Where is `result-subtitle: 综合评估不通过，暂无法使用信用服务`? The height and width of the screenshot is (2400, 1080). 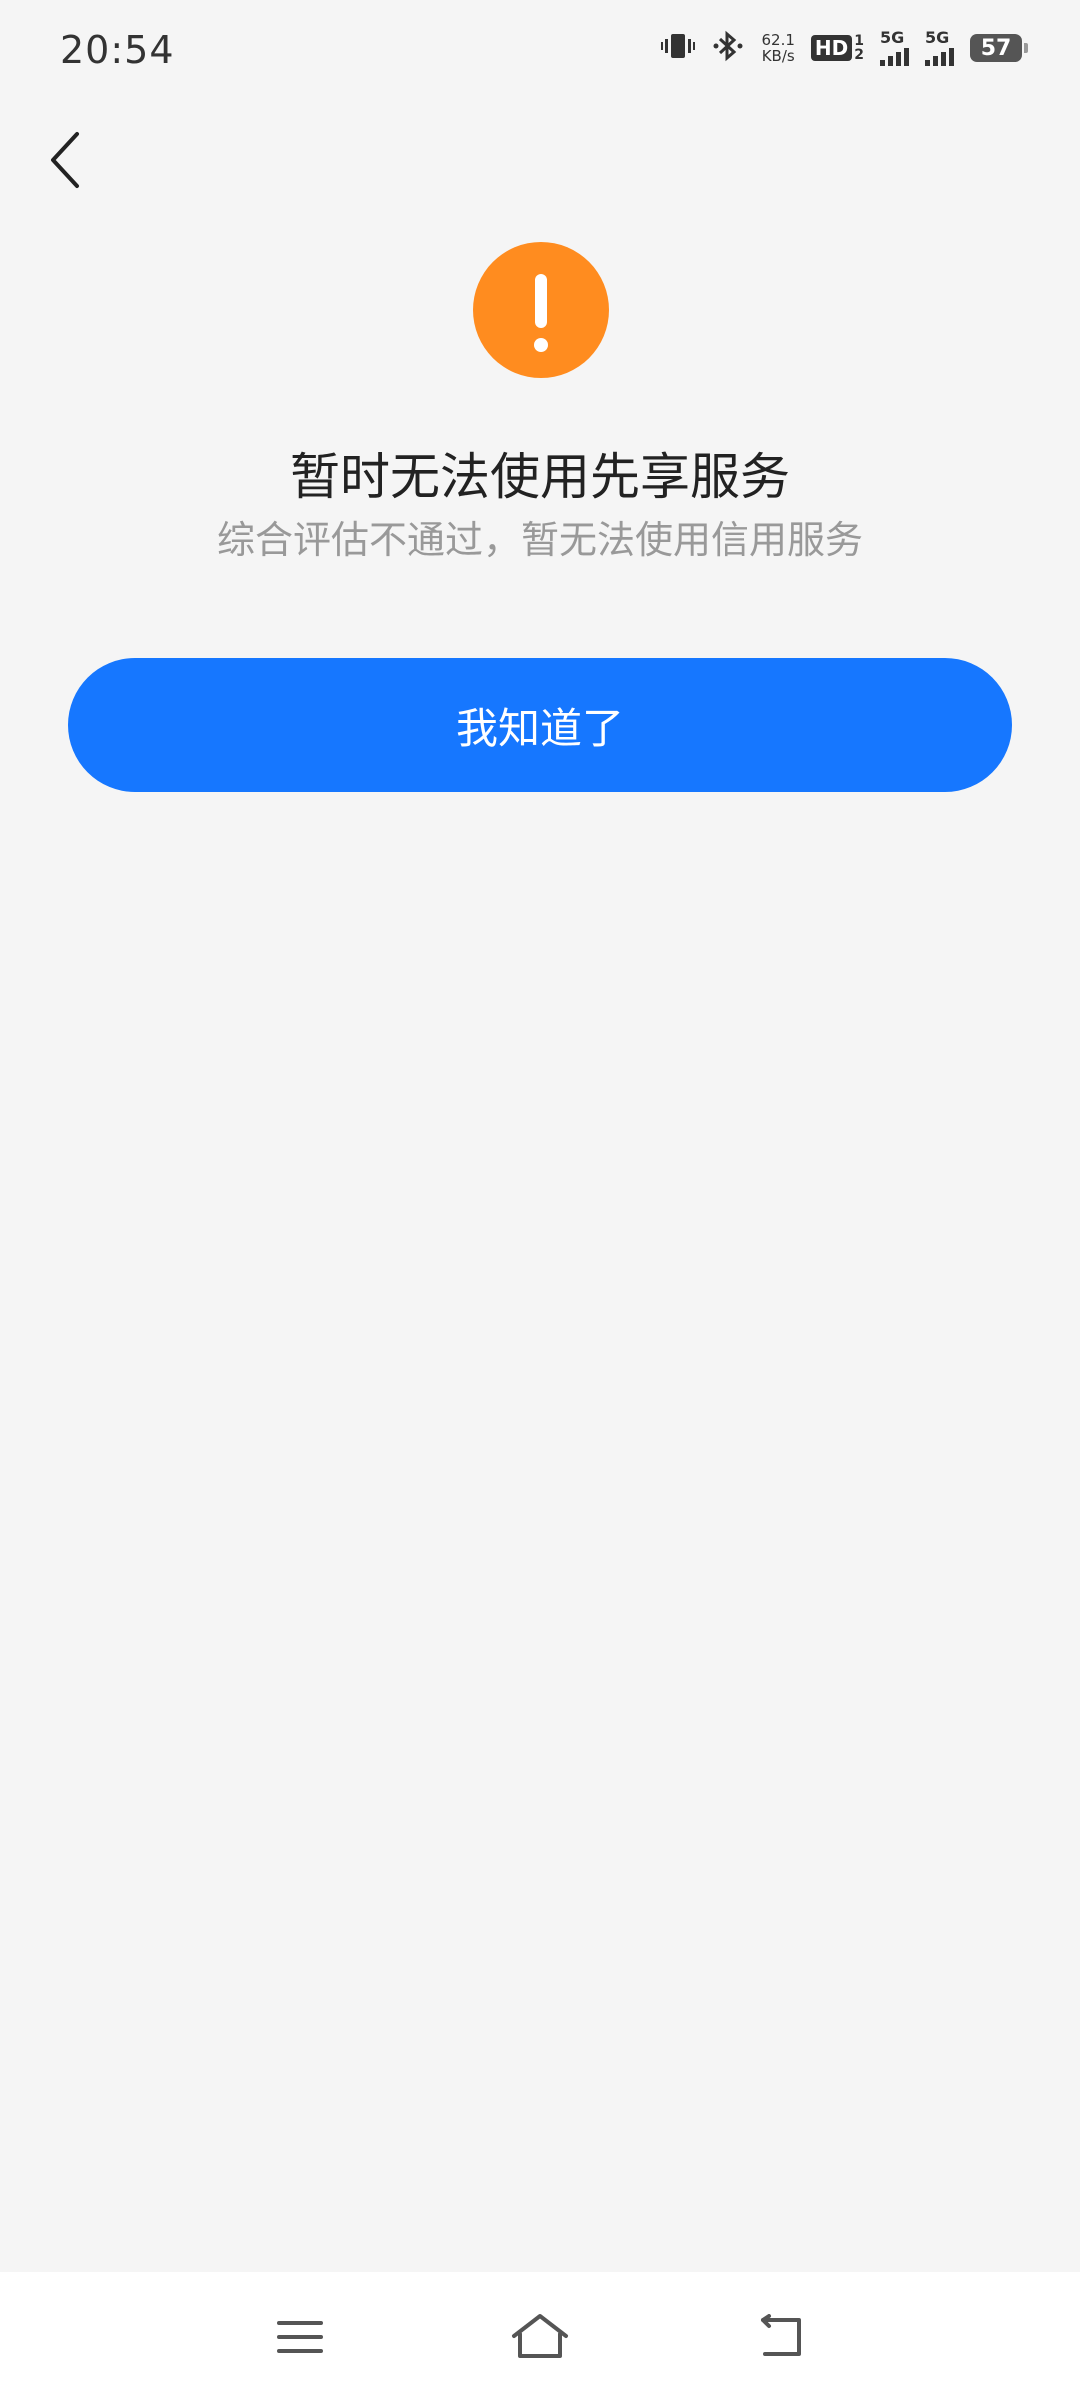 result-subtitle: 综合评估不通过，暂无法使用信用服务 is located at coordinates (539, 540).